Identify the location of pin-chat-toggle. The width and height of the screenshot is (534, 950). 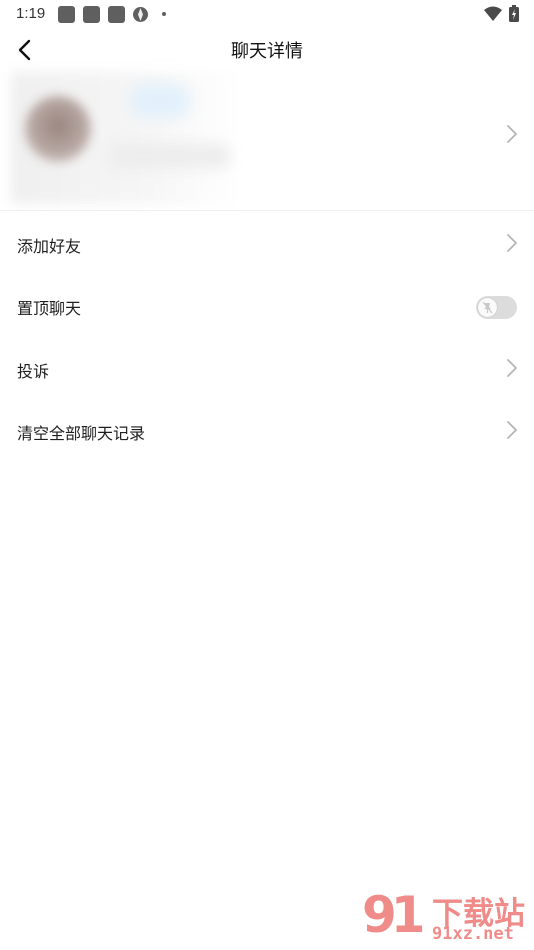
(496, 307).